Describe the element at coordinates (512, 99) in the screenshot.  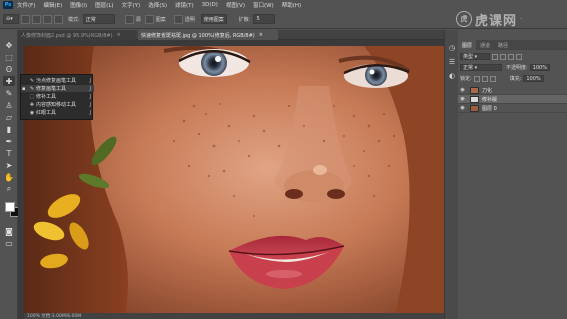
I see `layer-row-selected: ◉ 修补版` at that location.